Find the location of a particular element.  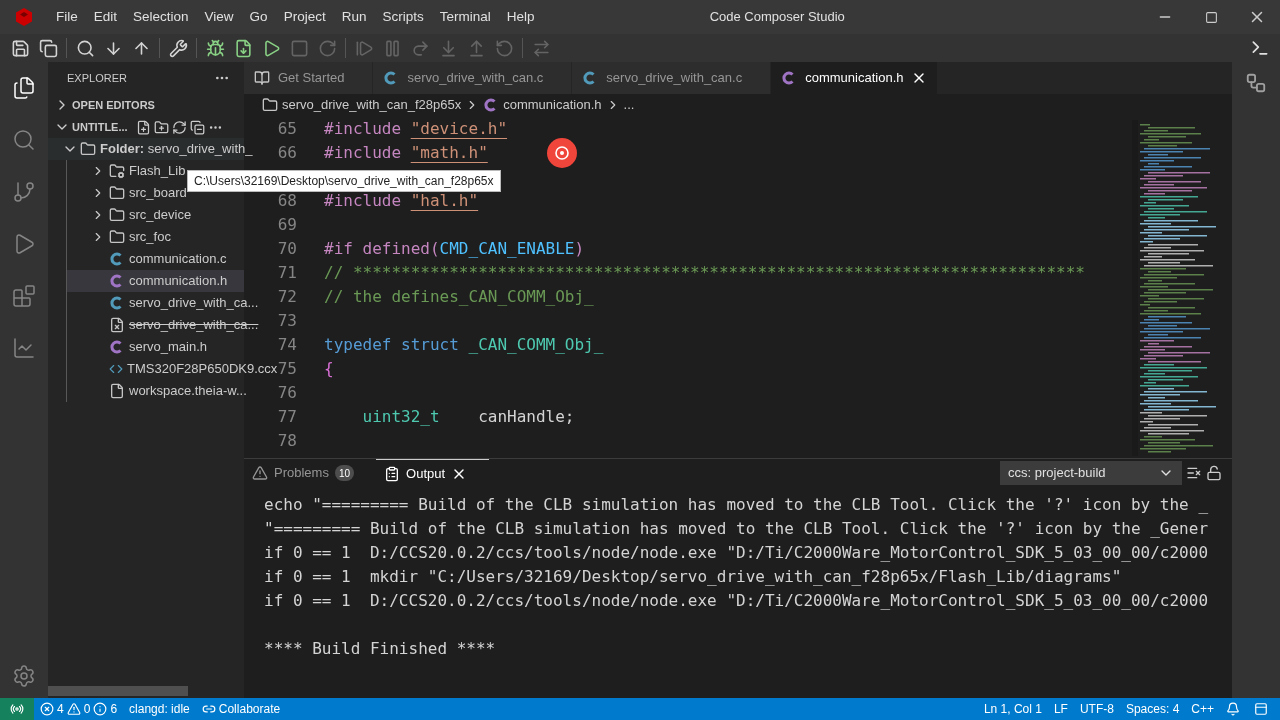

output-channel-dropdown: ccs: project-build is located at coordinates (1091, 473).